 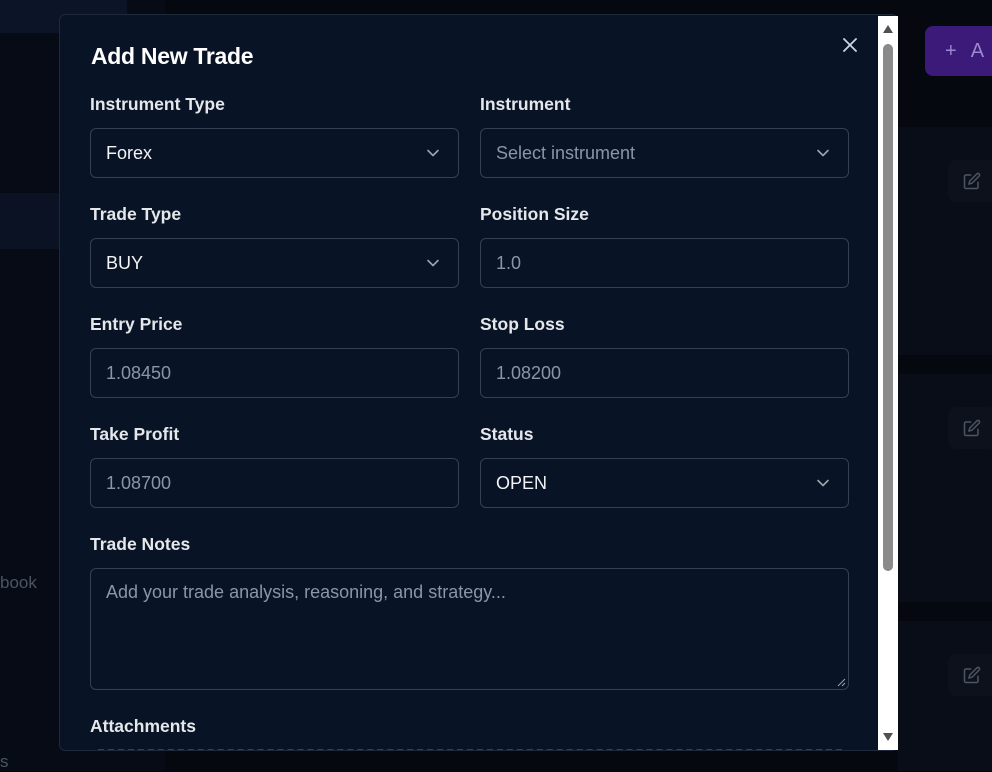 What do you see at coordinates (529, 372) in the screenshot?
I see `stop-loss-placeholder: 1.08200` at bounding box center [529, 372].